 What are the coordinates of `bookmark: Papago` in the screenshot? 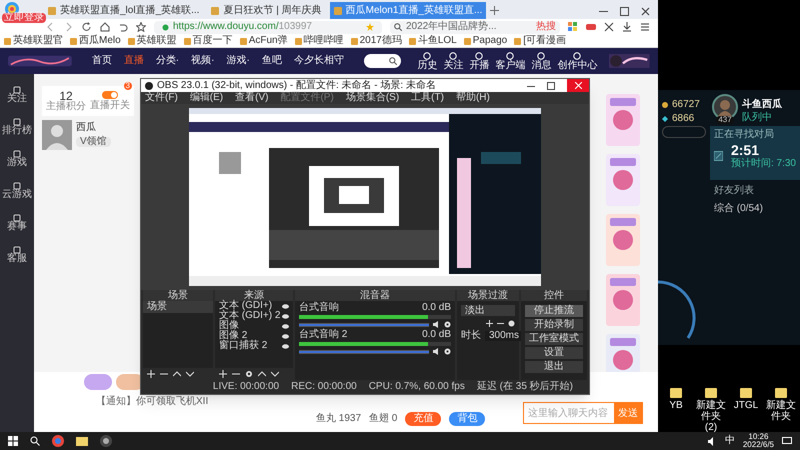 It's located at (486, 41).